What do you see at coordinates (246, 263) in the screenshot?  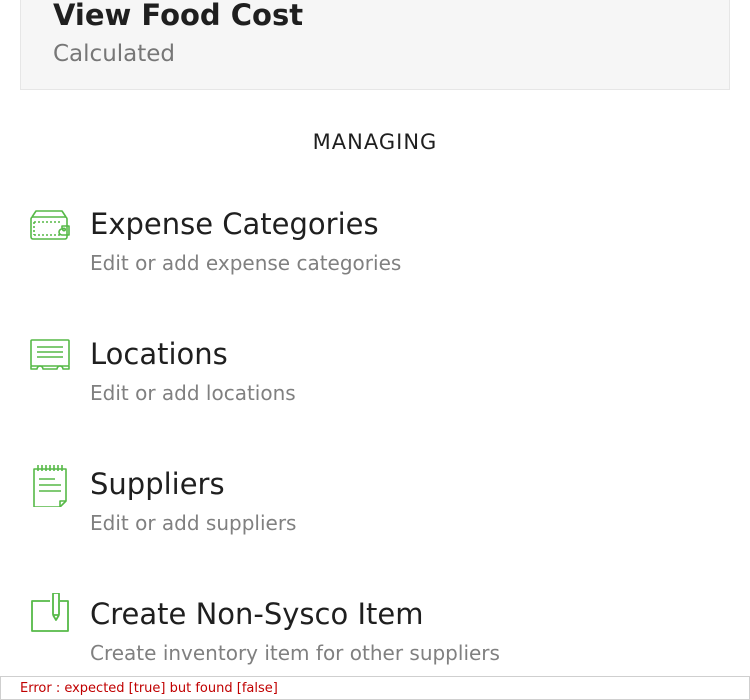 I see `menu-item-description: Edit or add expense categories` at bounding box center [246, 263].